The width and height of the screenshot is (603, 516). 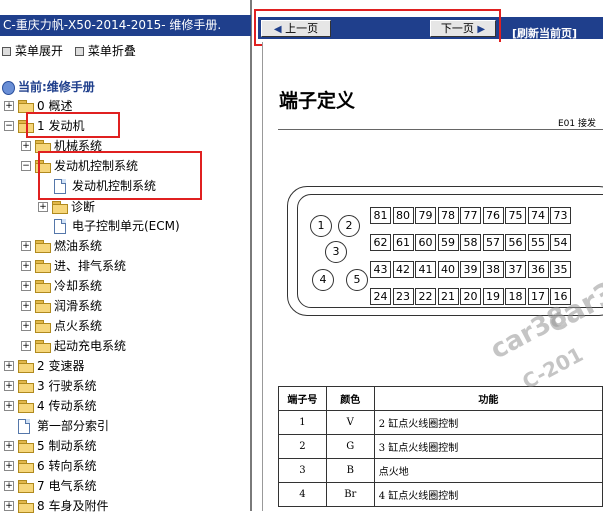 What do you see at coordinates (544, 33) in the screenshot?
I see `refresh-page-link: [刷新当前页]` at bounding box center [544, 33].